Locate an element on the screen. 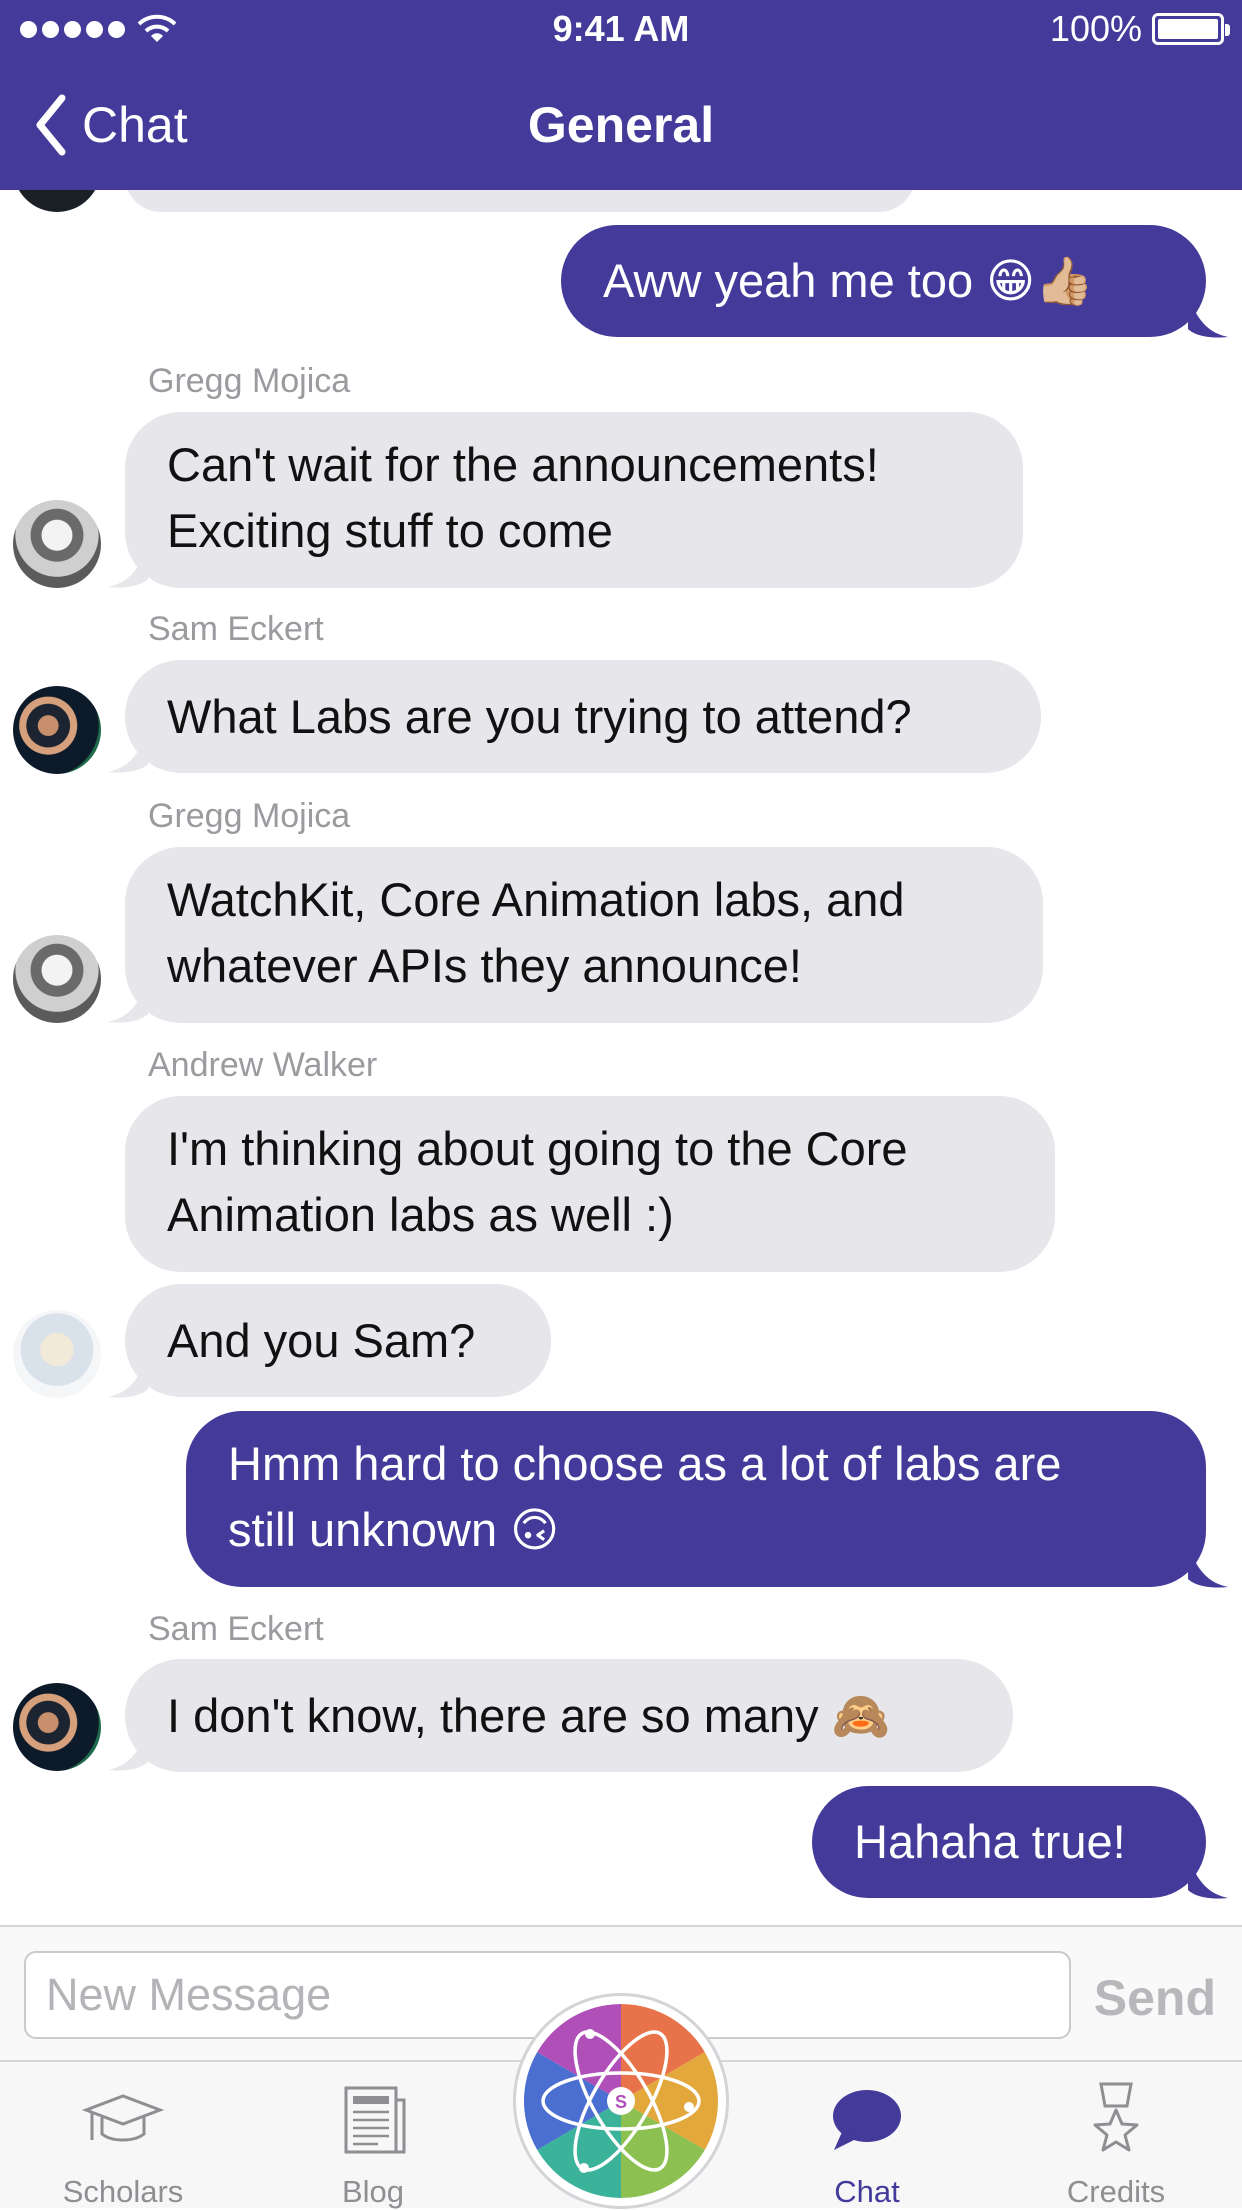  tab-chat: Chat is located at coordinates (867, 2136).